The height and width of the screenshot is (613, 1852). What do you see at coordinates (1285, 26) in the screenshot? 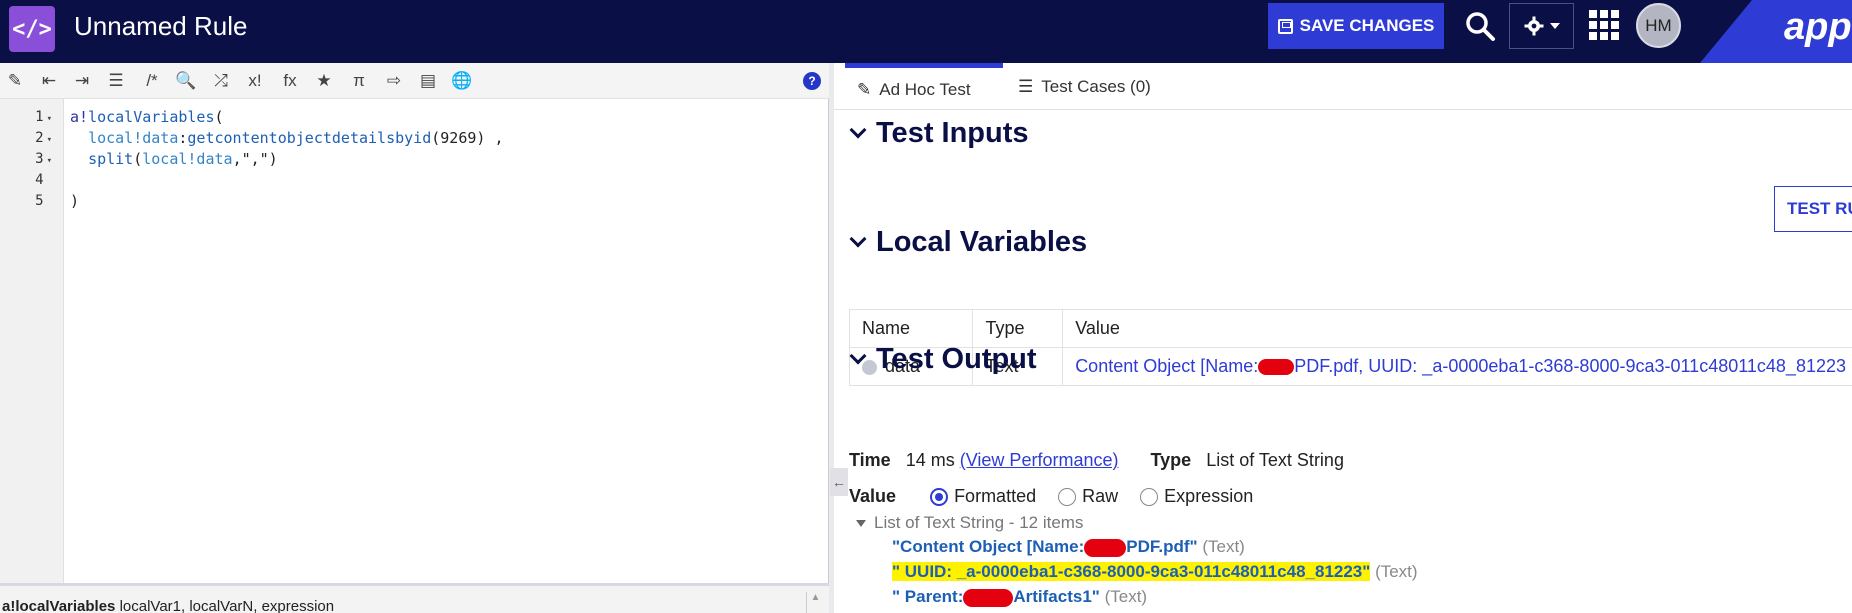
I see `save-icon` at bounding box center [1285, 26].